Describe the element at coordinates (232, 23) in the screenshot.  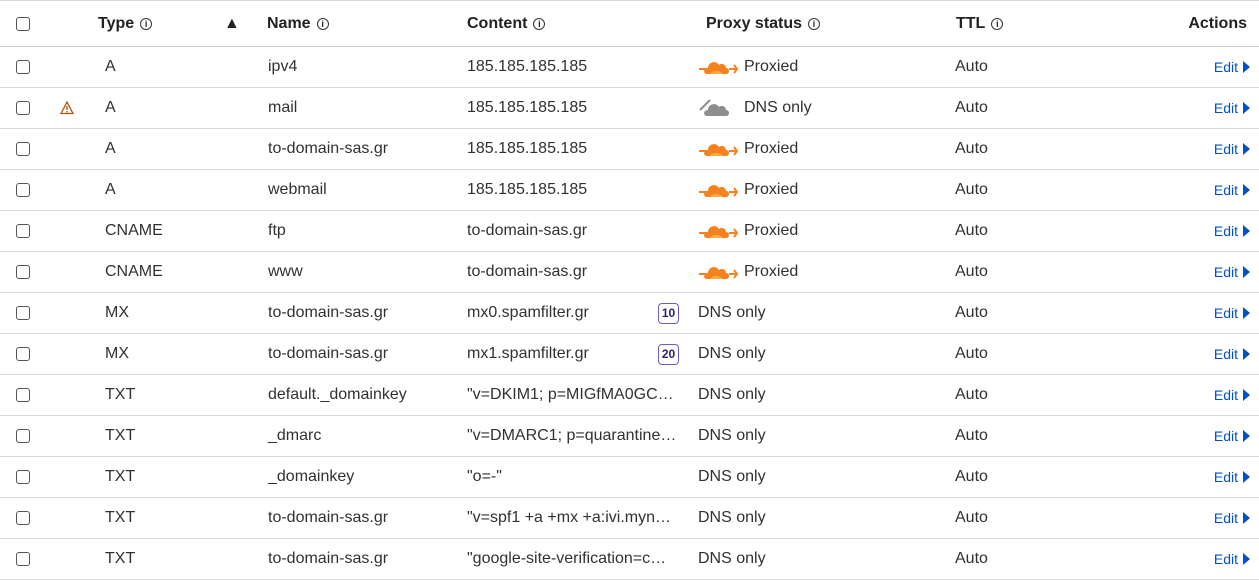
I see `sort-ascending-icon: ▲` at that location.